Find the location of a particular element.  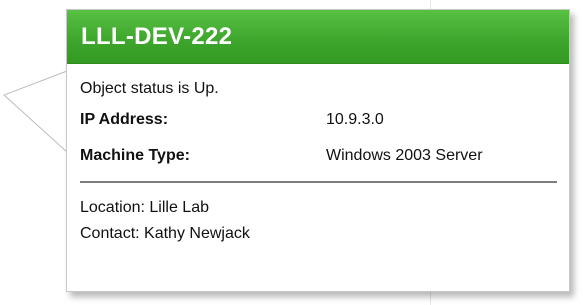

section-divider is located at coordinates (318, 182).